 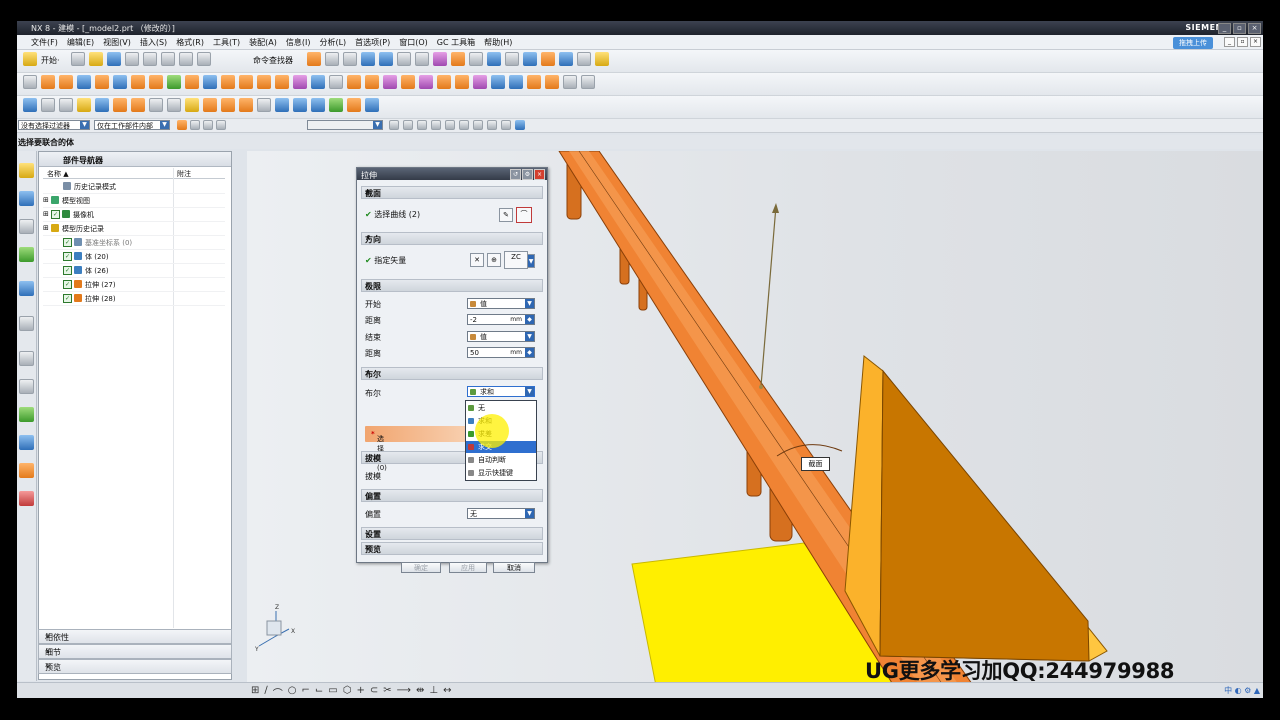 What do you see at coordinates (55, 214) in the screenshot?
I see `visibility-checkbox: ✓` at bounding box center [55, 214].